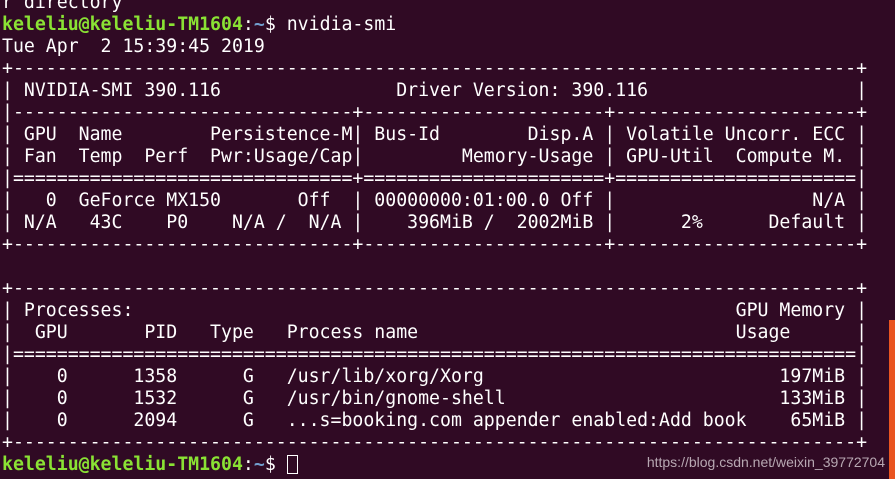 The width and height of the screenshot is (895, 479). What do you see at coordinates (435, 398) in the screenshot?
I see `output-line: | 0 1532 G /usr/bin/gnome-shell 133MiB |` at bounding box center [435, 398].